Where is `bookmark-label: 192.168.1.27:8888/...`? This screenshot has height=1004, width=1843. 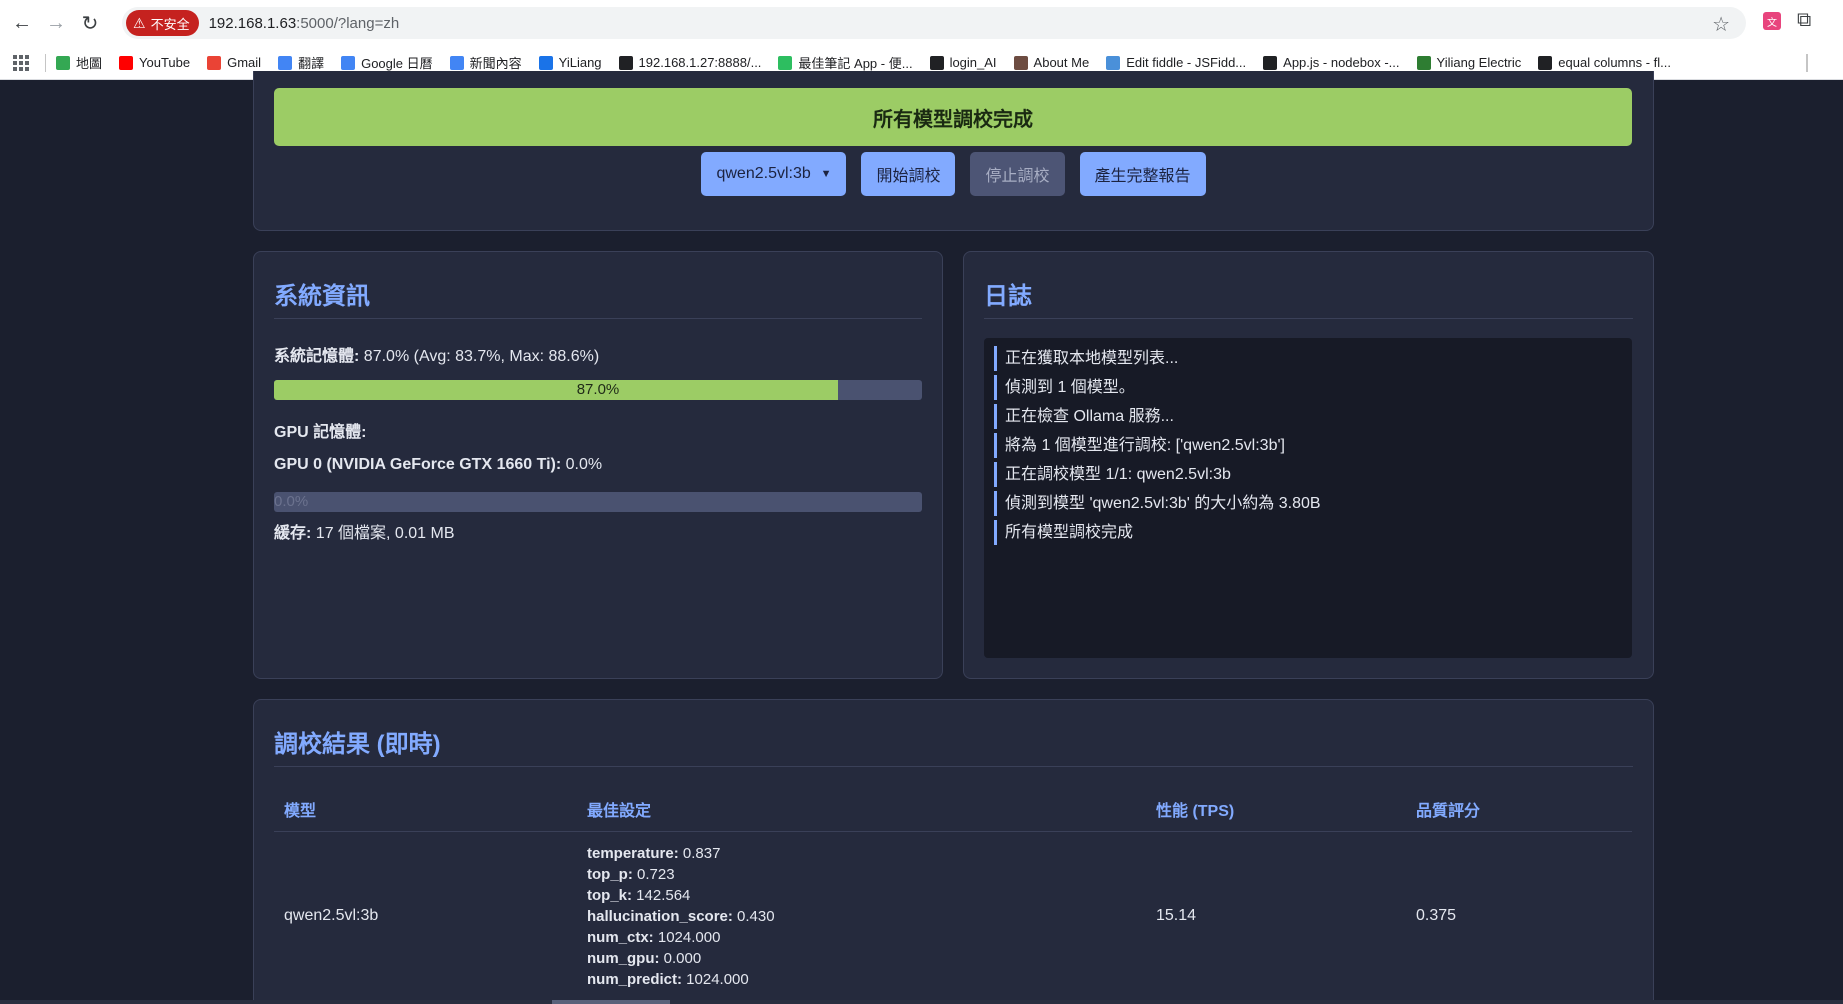
bookmark-label: 192.168.1.27:8888/... is located at coordinates (700, 62).